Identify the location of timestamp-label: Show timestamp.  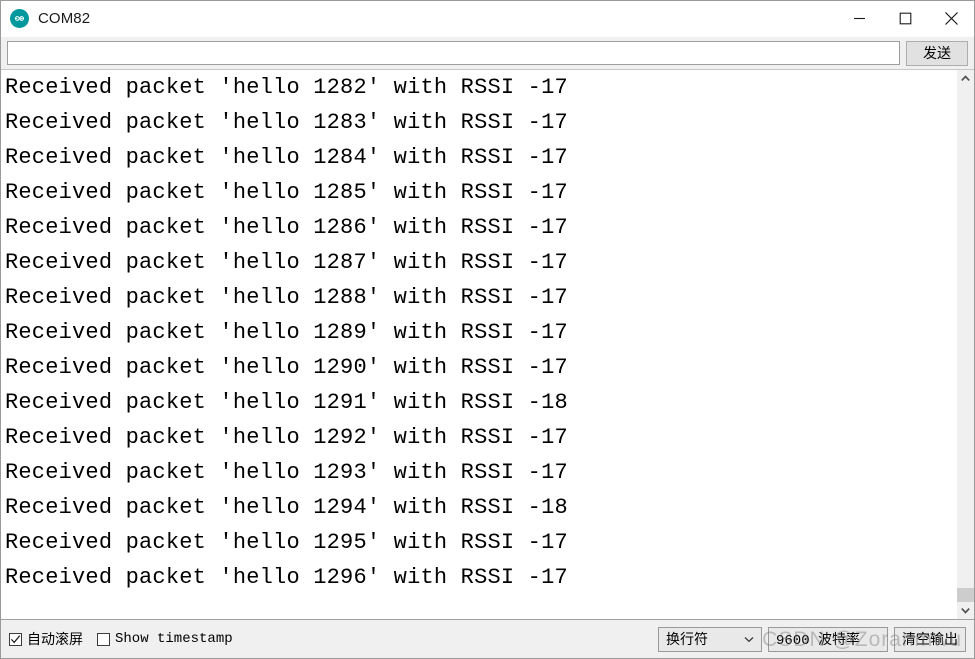
(174, 639).